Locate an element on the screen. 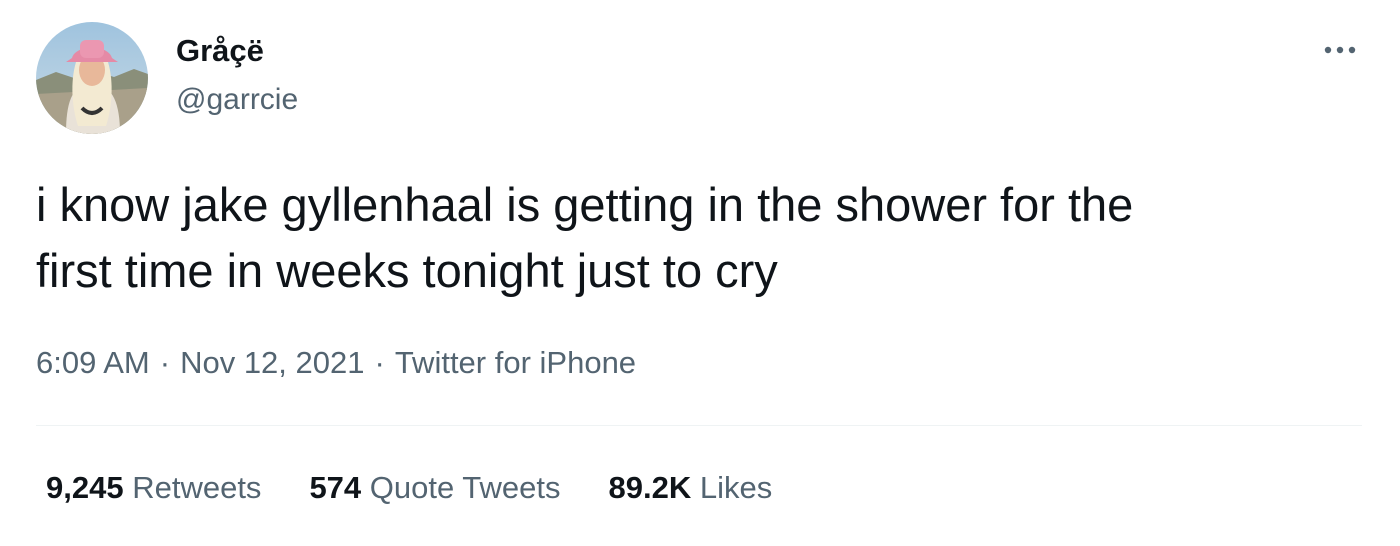 This screenshot has height=546, width=1400. more-options-button is located at coordinates (1340, 50).